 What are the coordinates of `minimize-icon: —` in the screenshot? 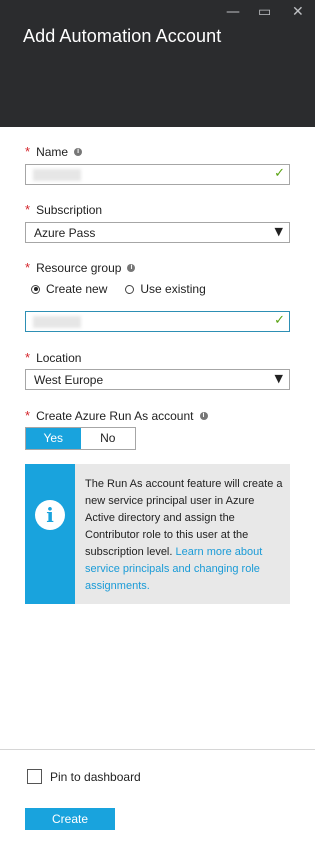 It's located at (233, 12).